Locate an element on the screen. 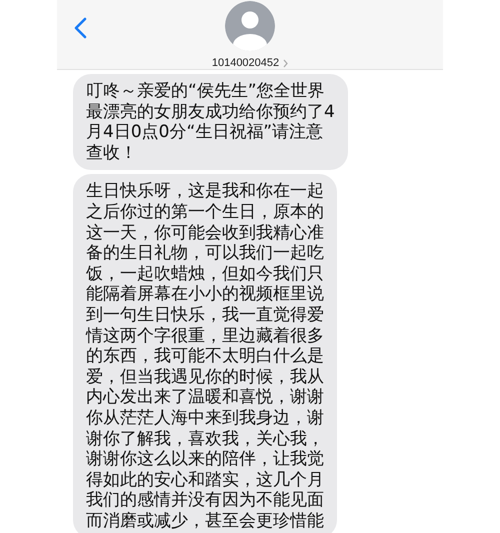 The height and width of the screenshot is (533, 500). message-text: 谢谢你这么以来的陪伴，让我觉 is located at coordinates (205, 459).